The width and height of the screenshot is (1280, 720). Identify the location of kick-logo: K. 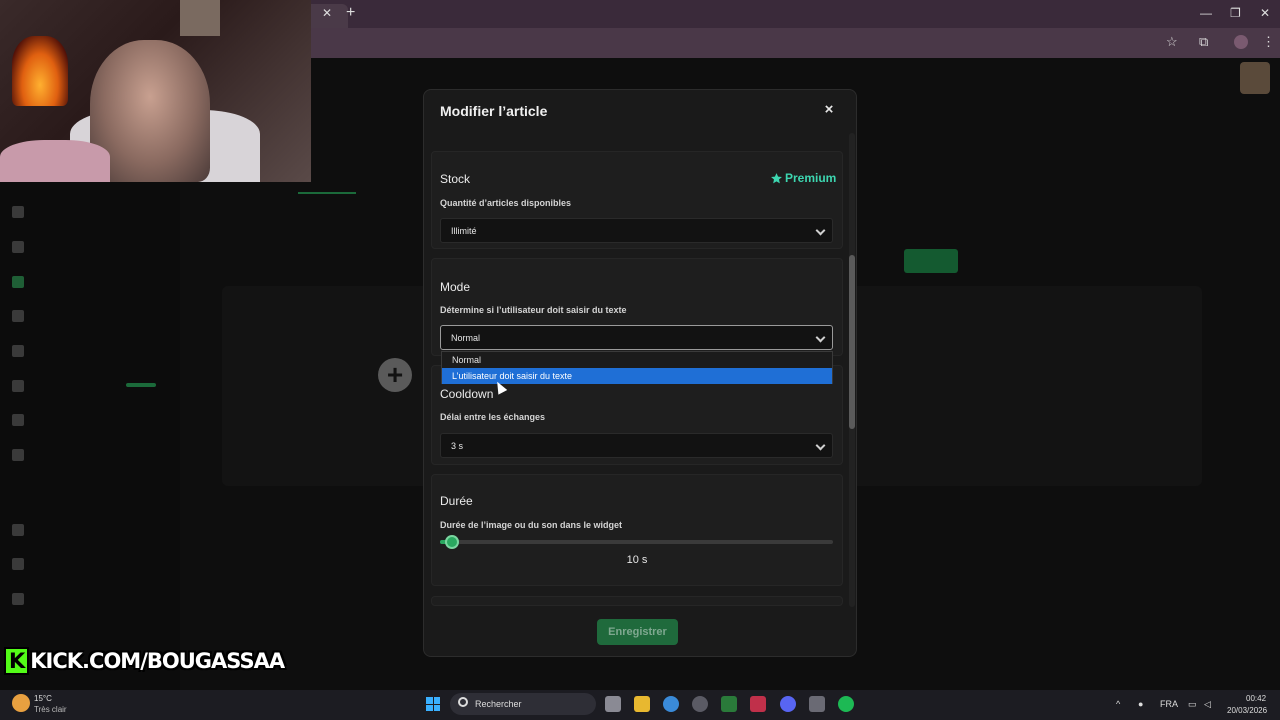
(17, 661).